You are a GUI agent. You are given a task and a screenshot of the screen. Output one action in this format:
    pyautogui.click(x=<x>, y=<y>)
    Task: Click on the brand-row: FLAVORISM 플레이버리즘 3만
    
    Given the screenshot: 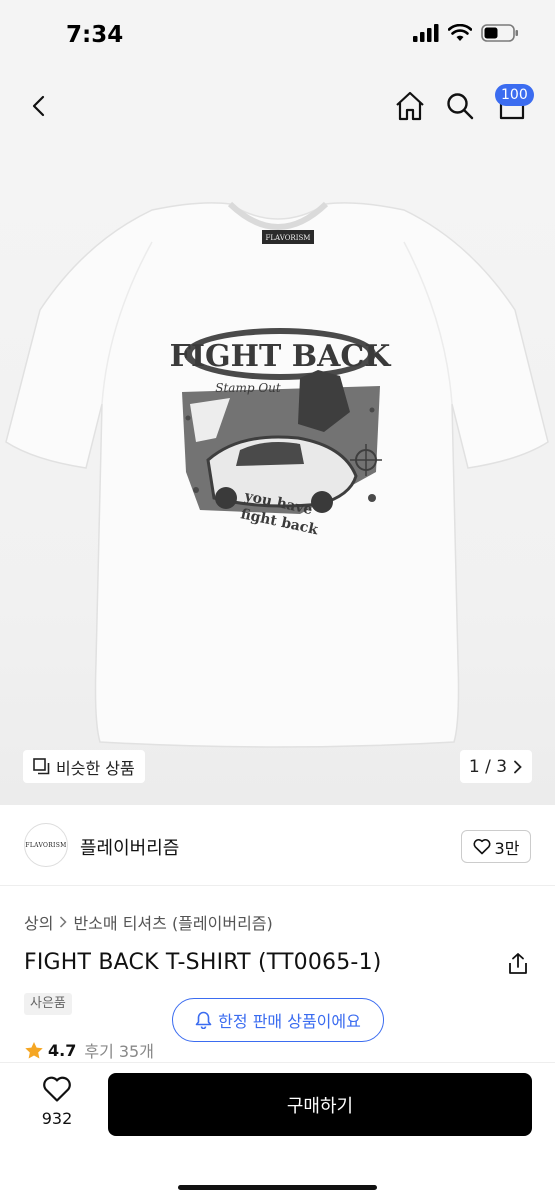 What is the action you would take?
    pyautogui.click(x=277, y=846)
    